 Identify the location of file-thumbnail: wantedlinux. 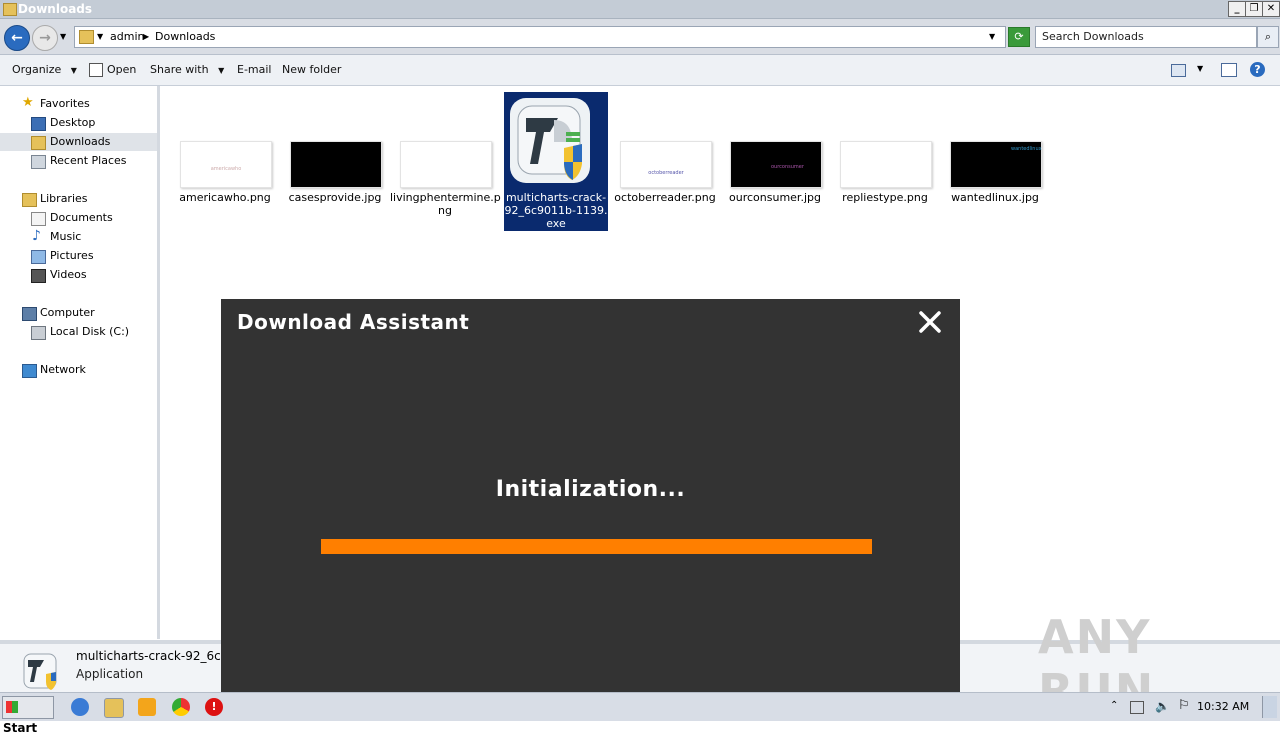
(996, 164).